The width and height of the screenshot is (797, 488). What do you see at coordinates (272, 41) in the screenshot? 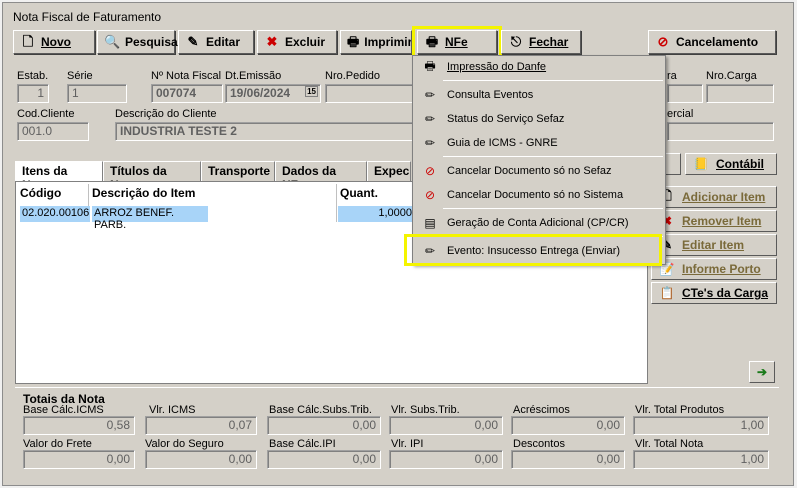
I see `delete-icon: ✖` at bounding box center [272, 41].